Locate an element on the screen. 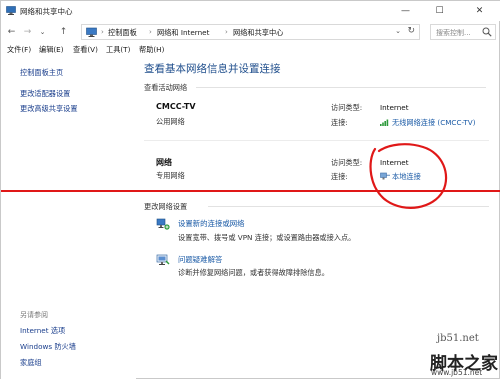 The height and width of the screenshot is (379, 500). address-dropdown-button: ⌄ is located at coordinates (398, 31).